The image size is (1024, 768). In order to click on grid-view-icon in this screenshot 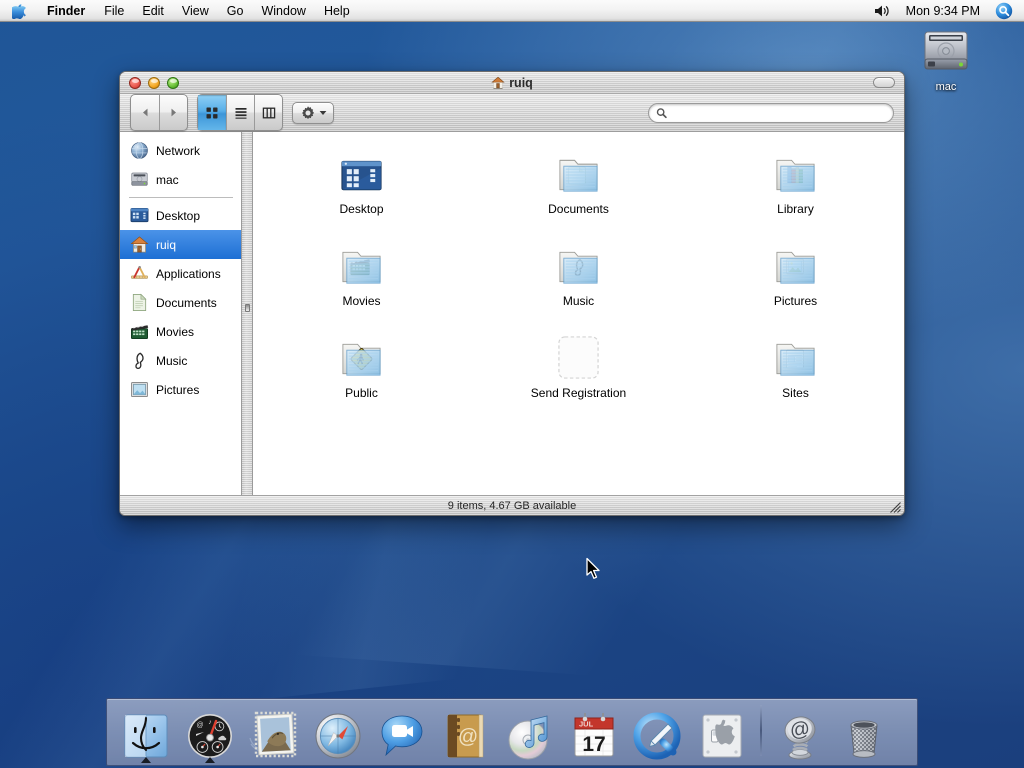, I will do `click(212, 112)`.